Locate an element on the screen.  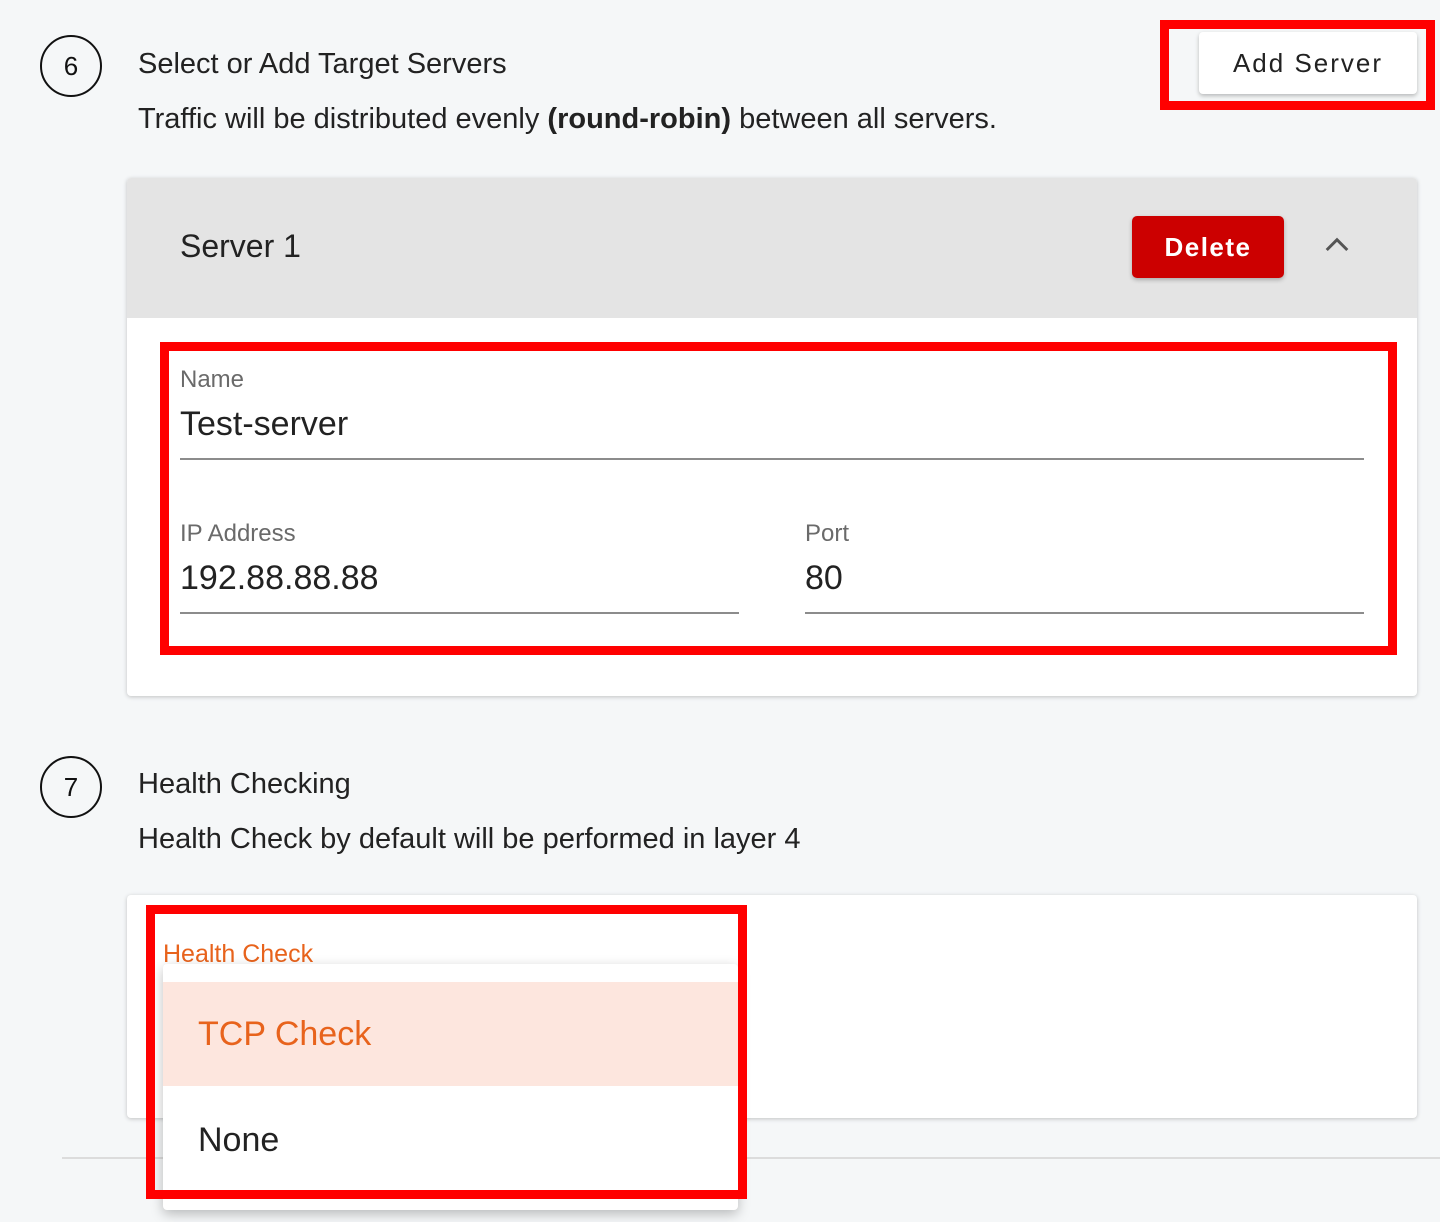
chevron-up-icon is located at coordinates (1337, 244).